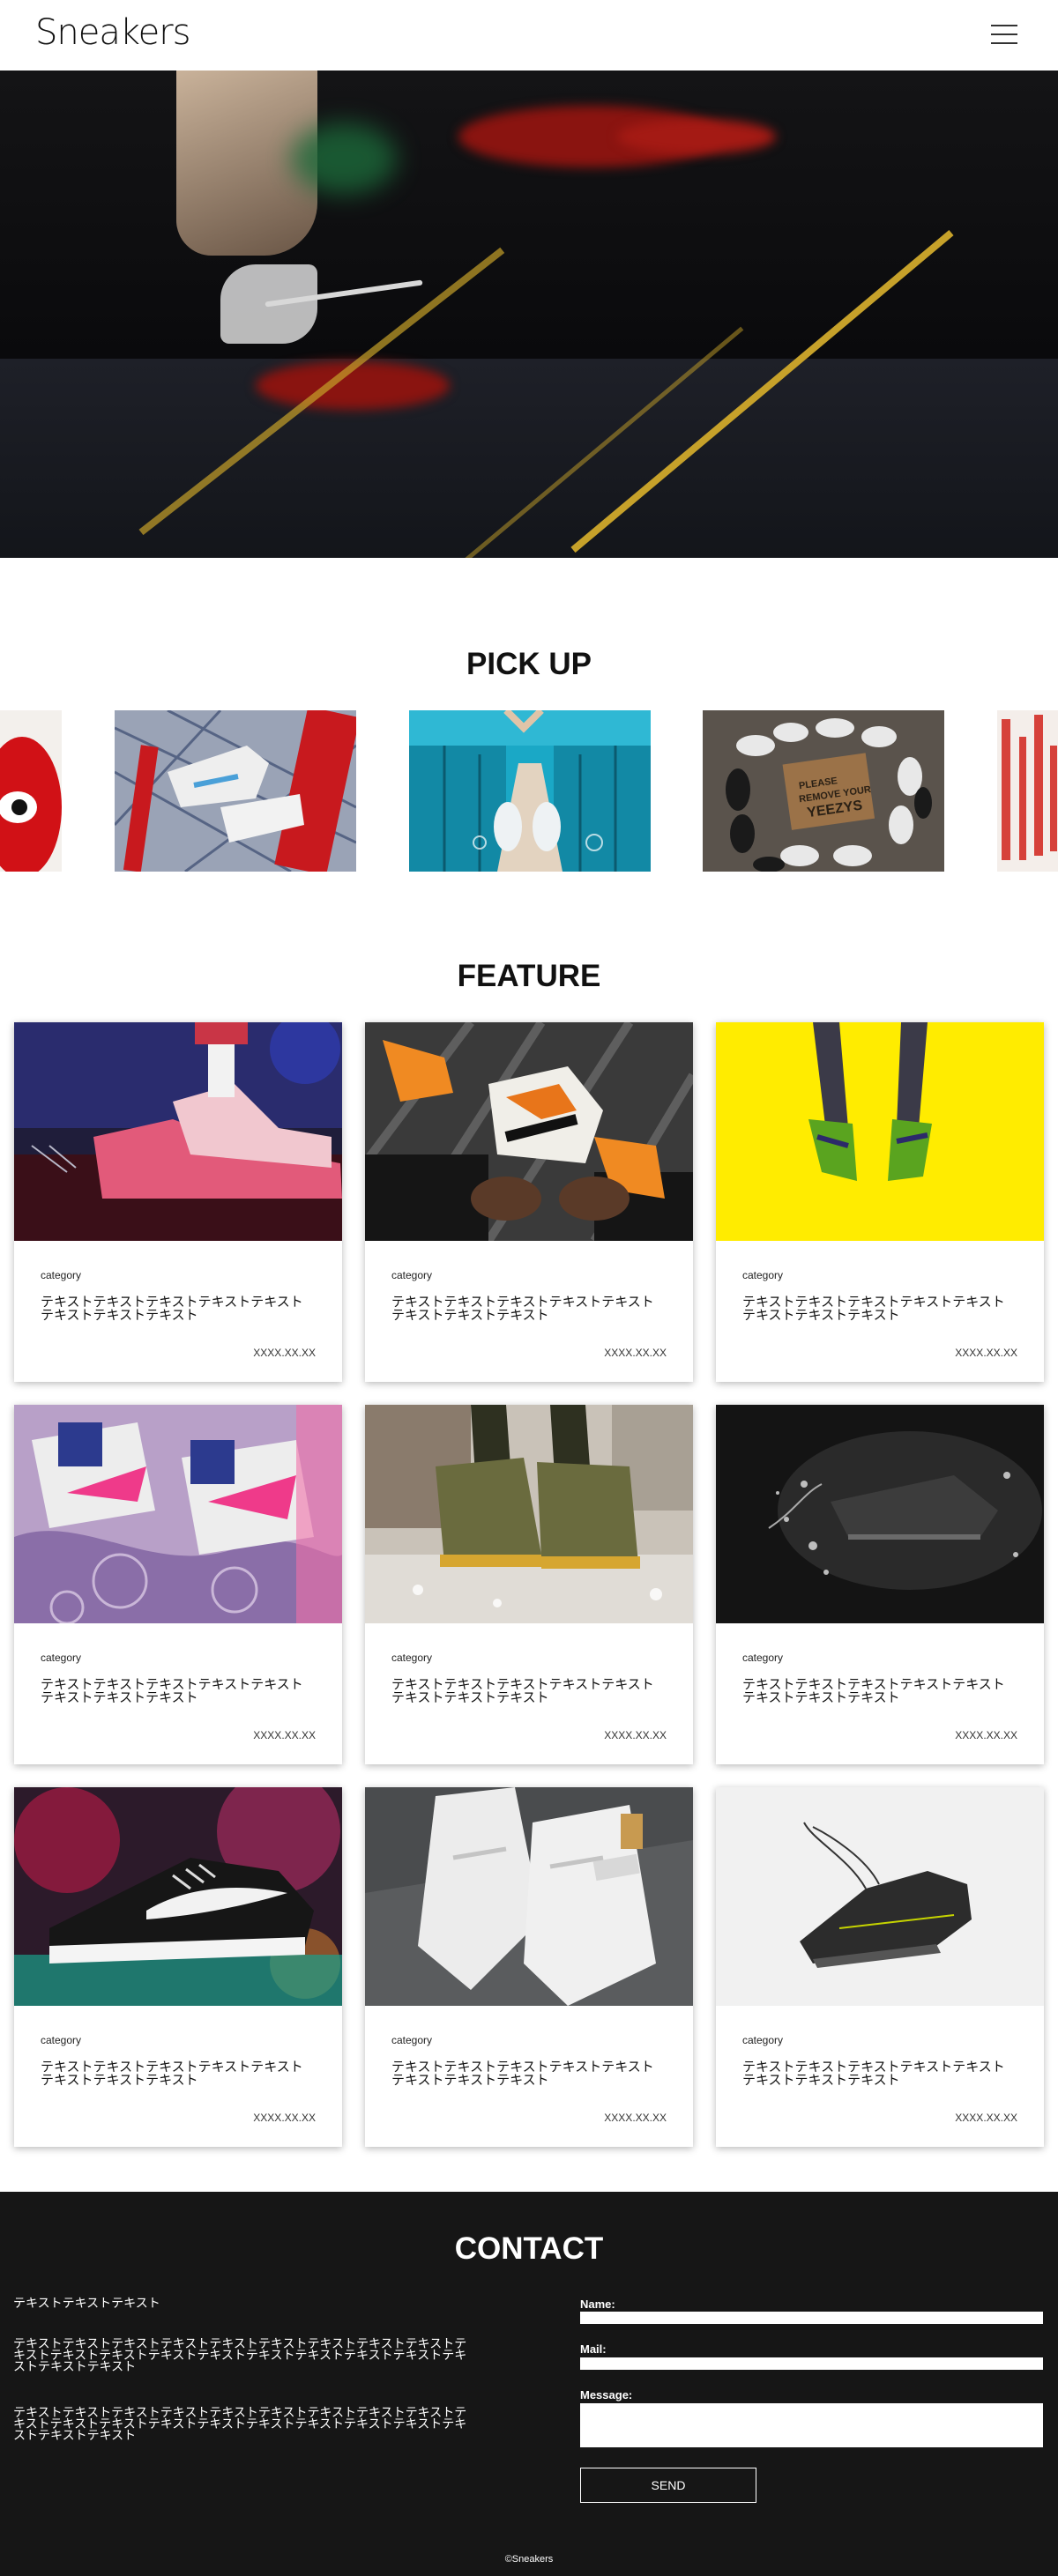  What do you see at coordinates (668, 2485) in the screenshot?
I see `send-button: SEND` at bounding box center [668, 2485].